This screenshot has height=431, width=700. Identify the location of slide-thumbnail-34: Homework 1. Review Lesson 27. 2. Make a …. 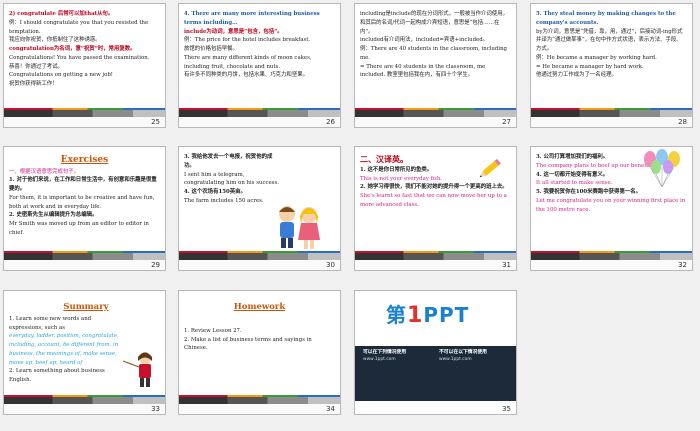
(259, 352).